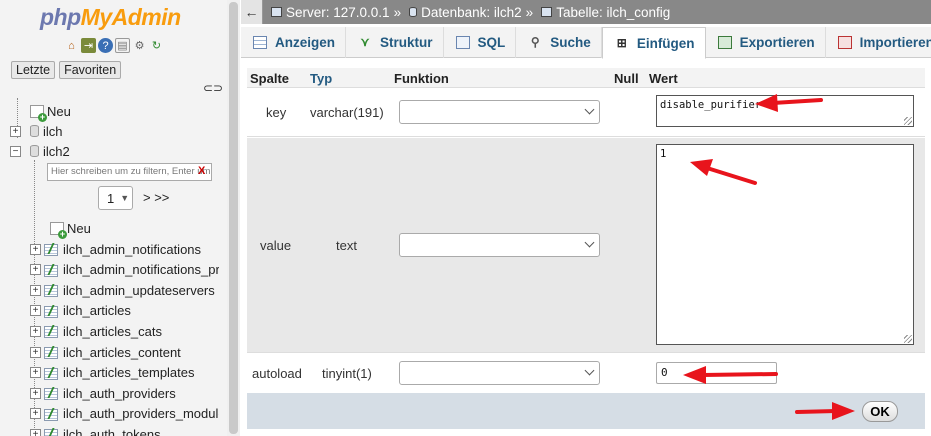  Describe the element at coordinates (653, 43) in the screenshot. I see `tab-insert: ⊞ Einfügen` at that location.